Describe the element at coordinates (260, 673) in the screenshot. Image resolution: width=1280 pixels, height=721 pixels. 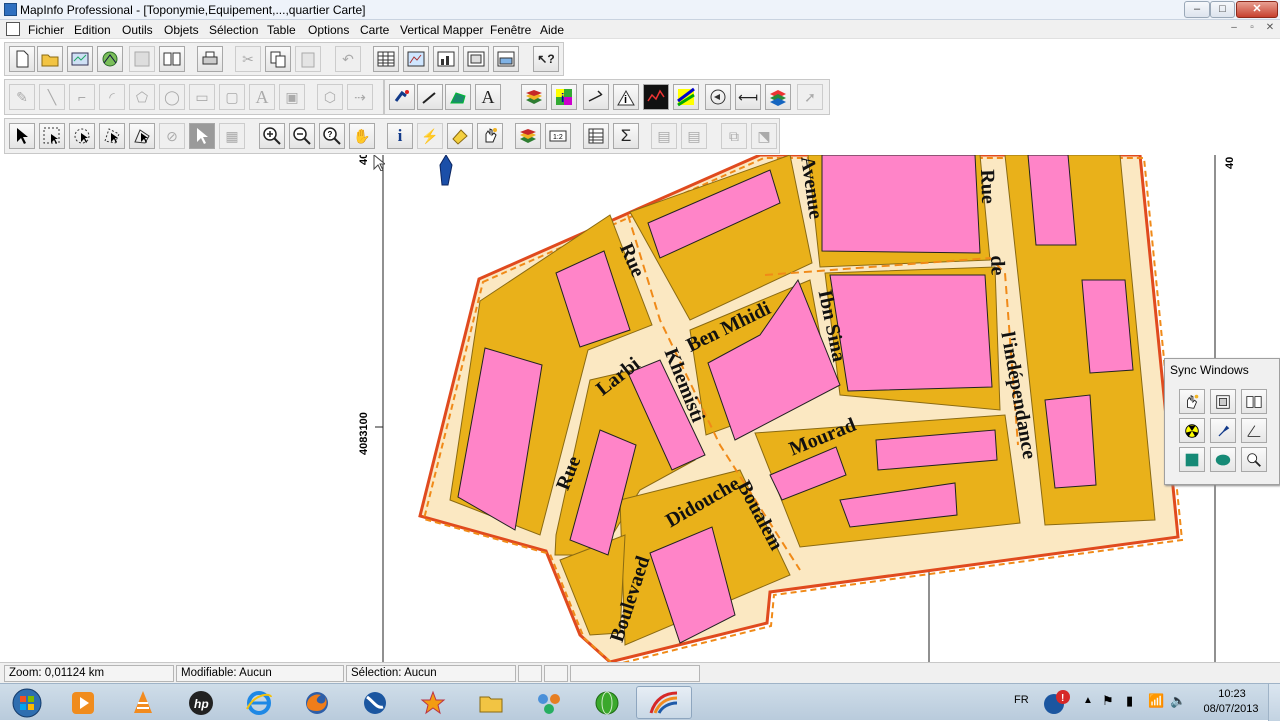
I see `status-modifiable: Modifiable: Aucun` at that location.